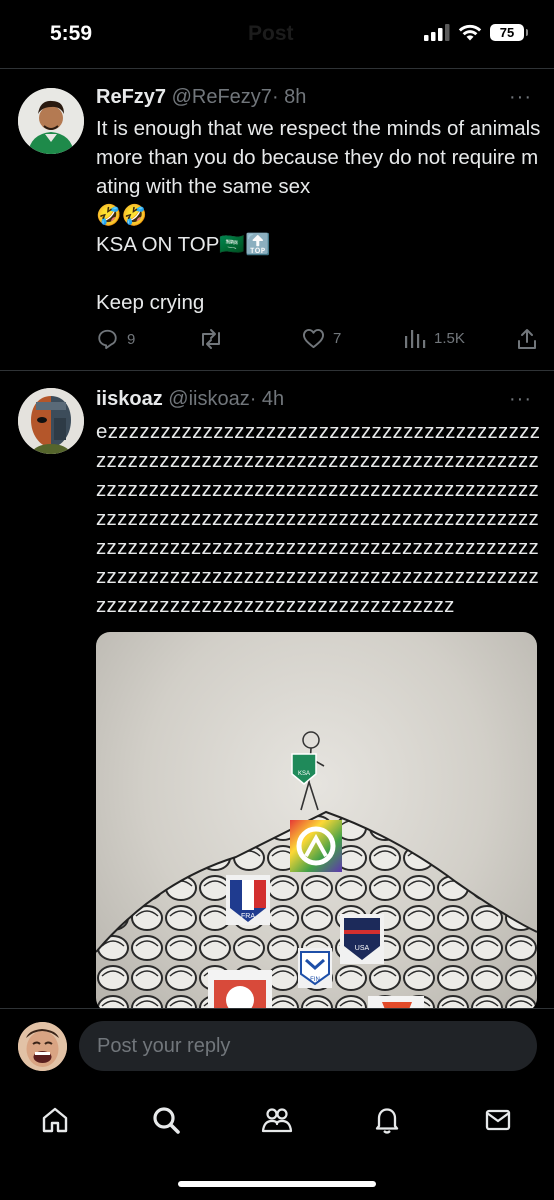  Describe the element at coordinates (362, 948) in the screenshot. I see `svg-text: USA` at that location.